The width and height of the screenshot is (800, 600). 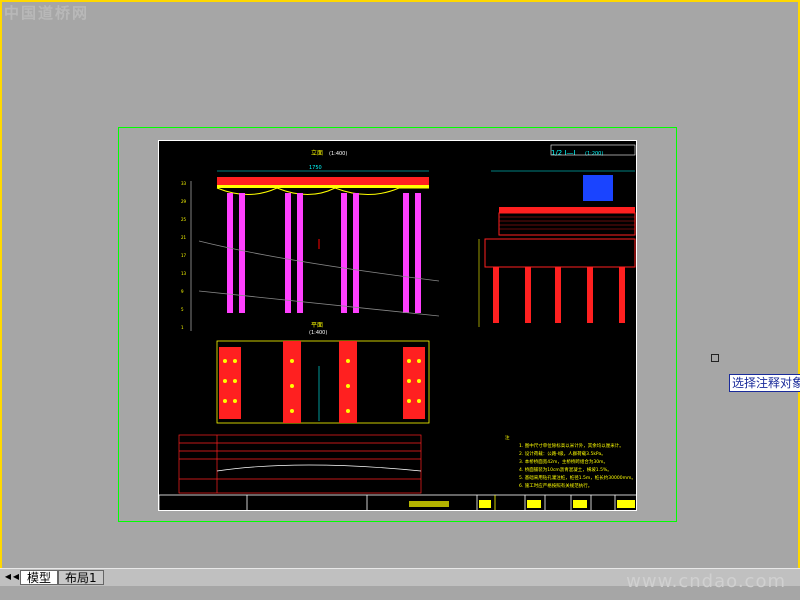 What do you see at coordinates (571, 445) in the screenshot?
I see `svg-text: 1. 图中尺寸单位除标高以米计外，其余均以厘米计。` at bounding box center [571, 445].